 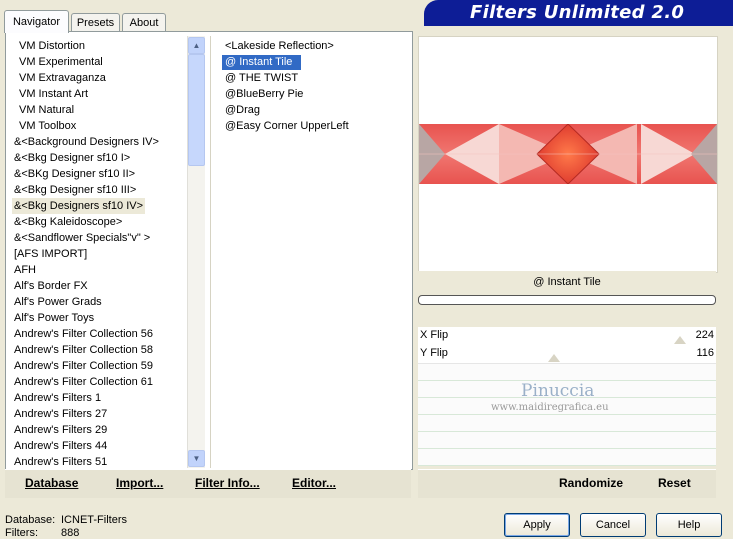 What do you see at coordinates (54, 318) in the screenshot?
I see `category-item: Alf's Power Toys` at bounding box center [54, 318].